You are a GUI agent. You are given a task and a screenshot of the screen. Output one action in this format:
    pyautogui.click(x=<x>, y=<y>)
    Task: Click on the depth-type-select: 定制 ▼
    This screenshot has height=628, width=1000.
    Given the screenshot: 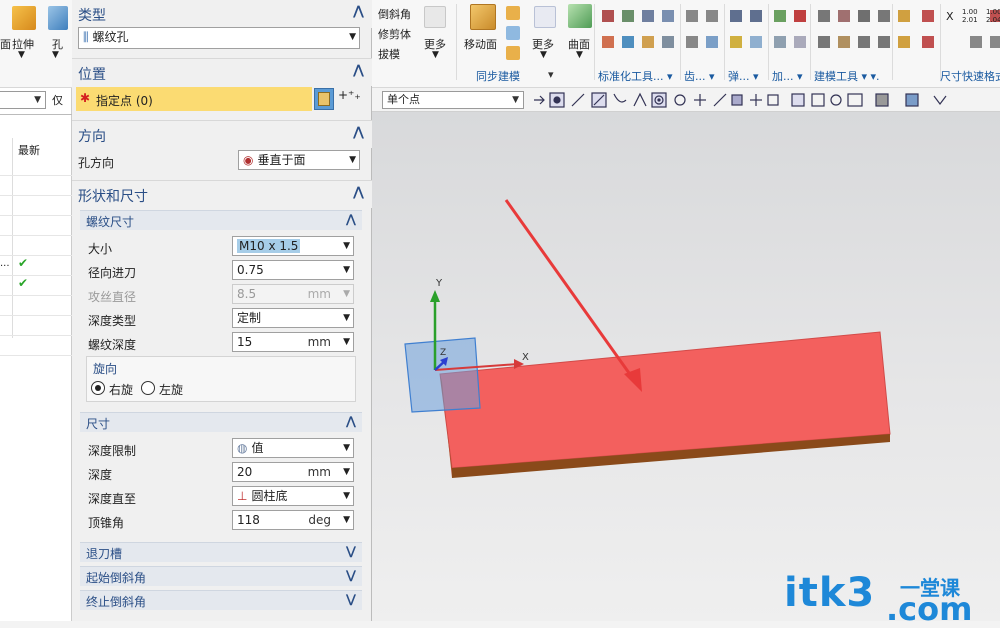 What is the action you would take?
    pyautogui.click(x=293, y=318)
    